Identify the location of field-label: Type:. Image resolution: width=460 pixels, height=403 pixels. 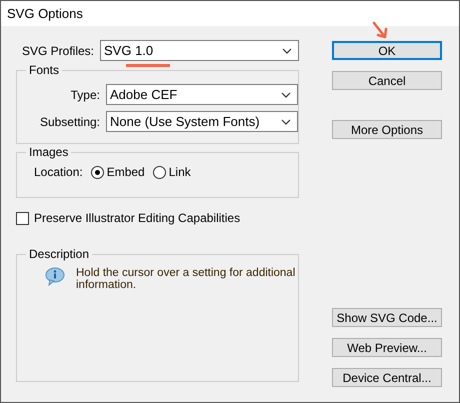
(85, 95).